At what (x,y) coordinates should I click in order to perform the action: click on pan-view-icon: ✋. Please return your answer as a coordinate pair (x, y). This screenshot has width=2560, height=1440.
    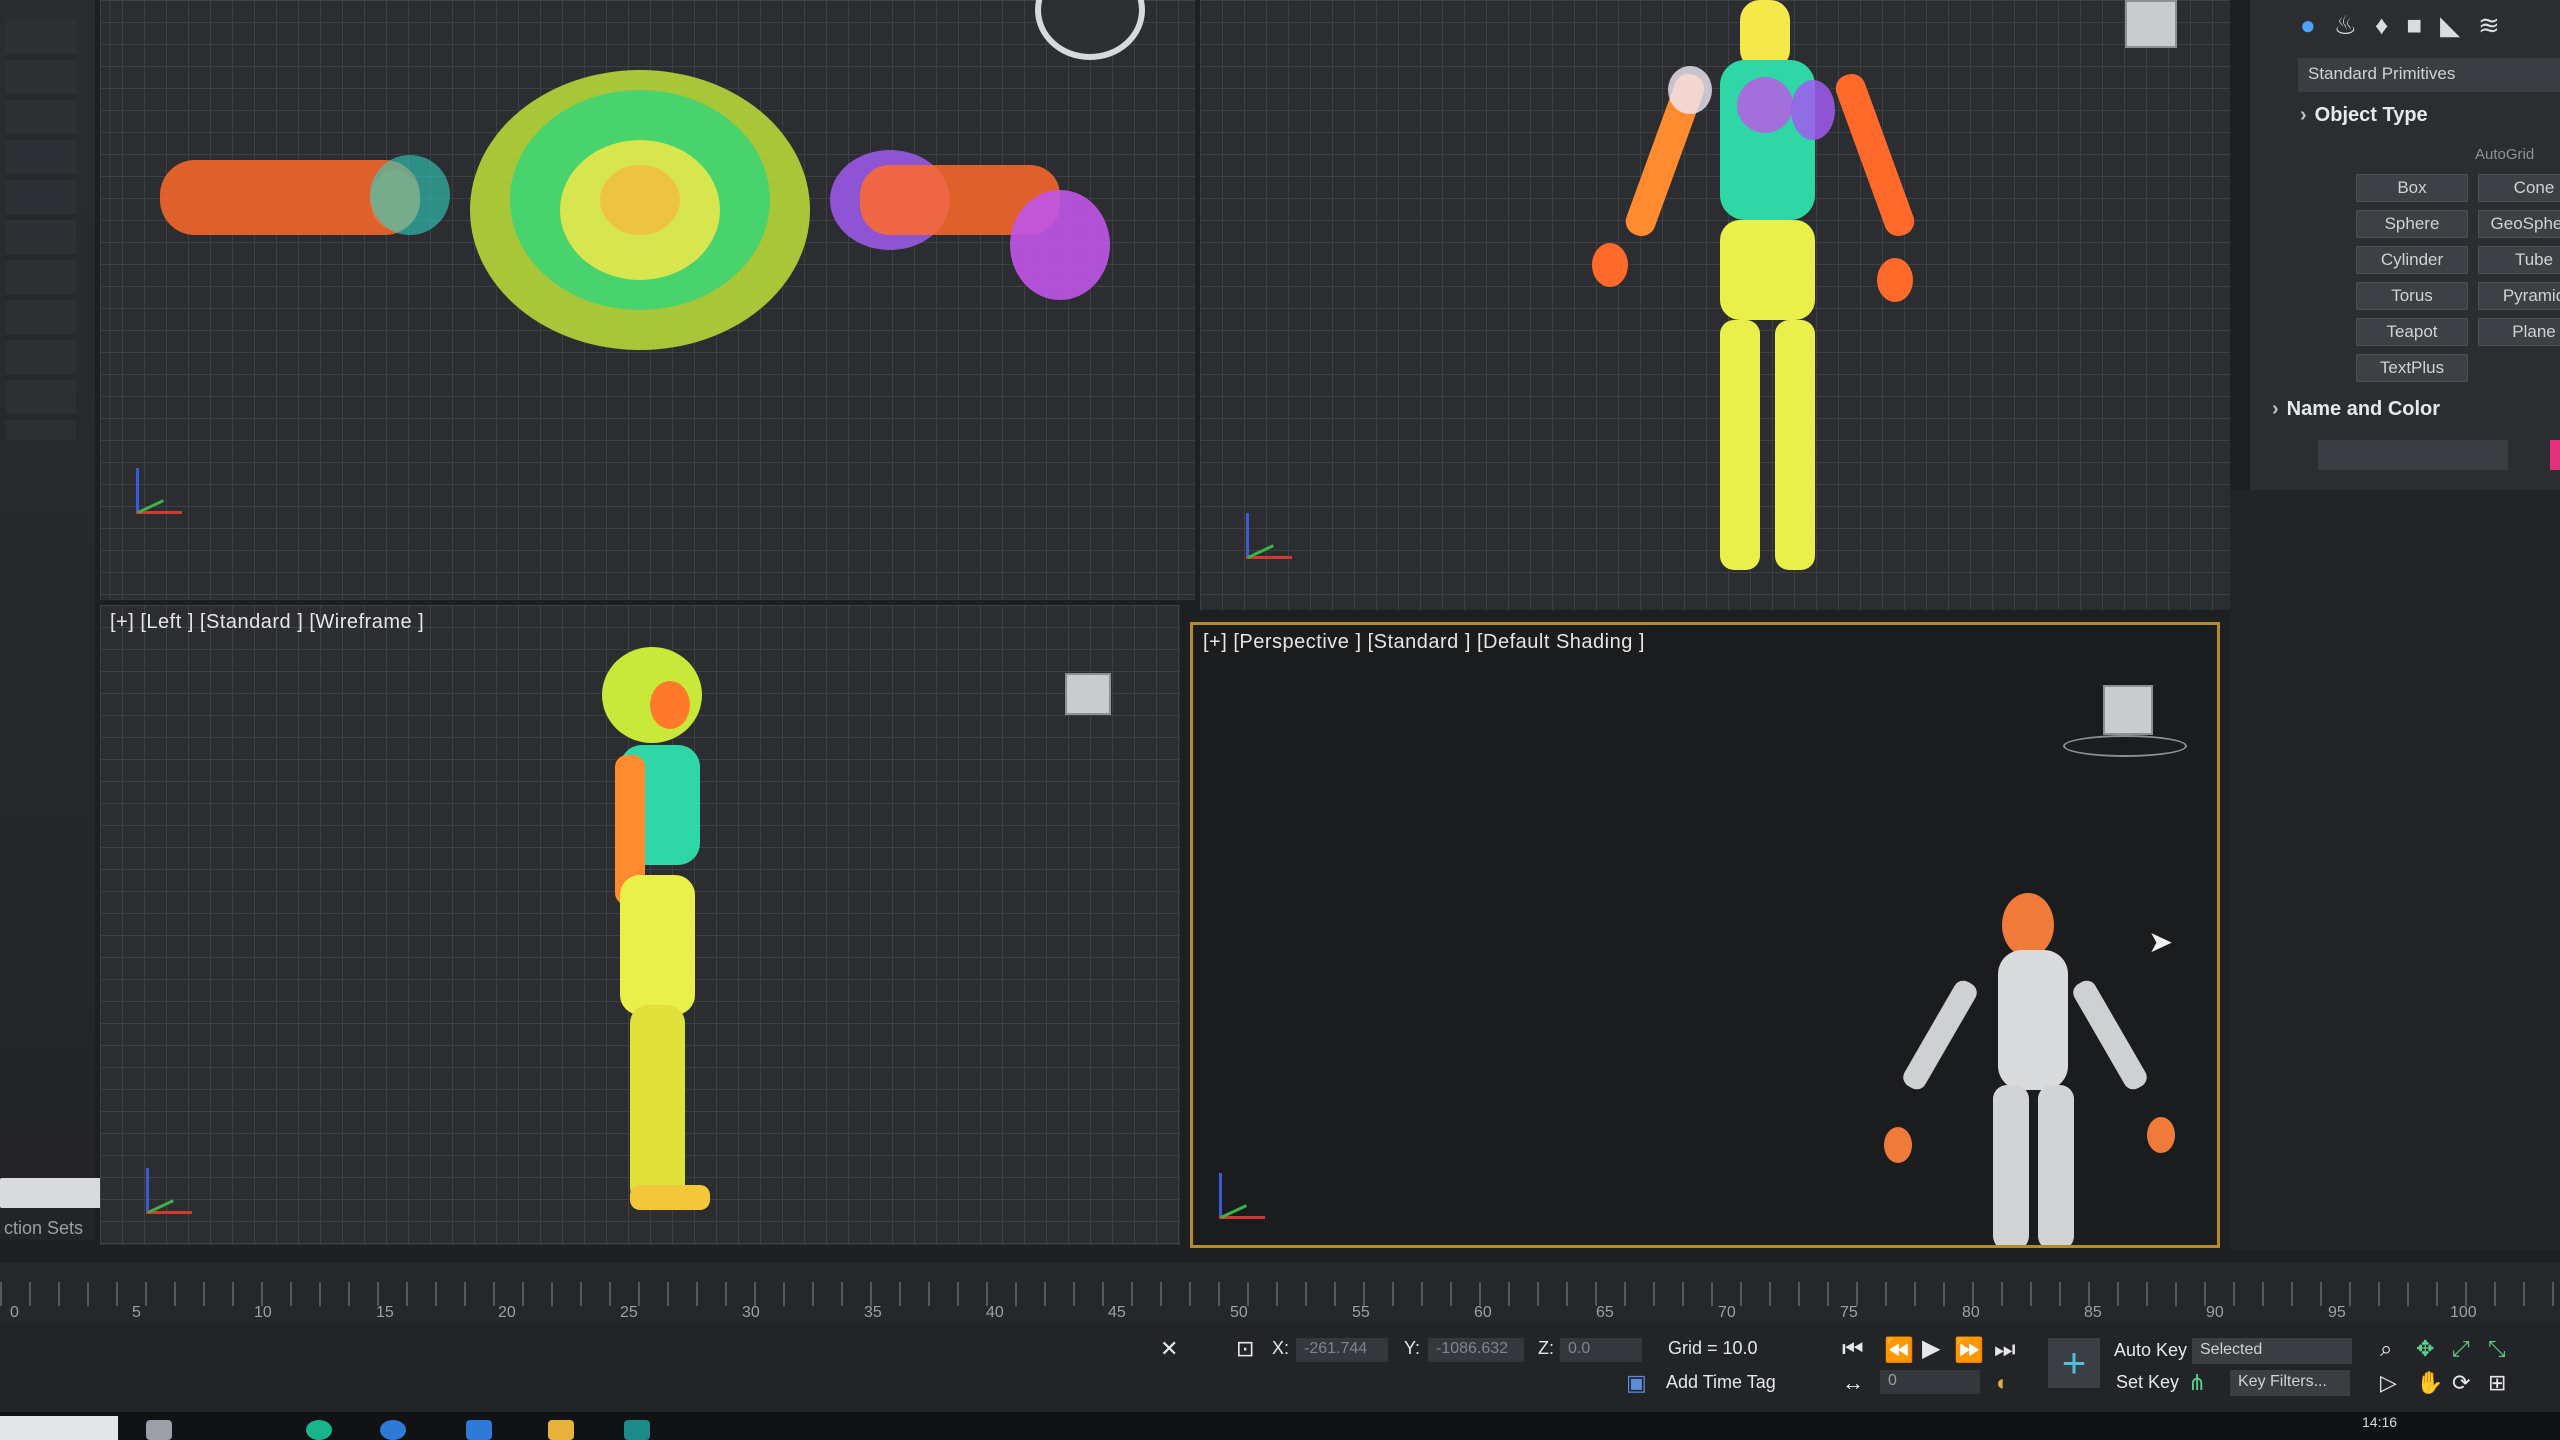
    Looking at the image, I should click on (2429, 1383).